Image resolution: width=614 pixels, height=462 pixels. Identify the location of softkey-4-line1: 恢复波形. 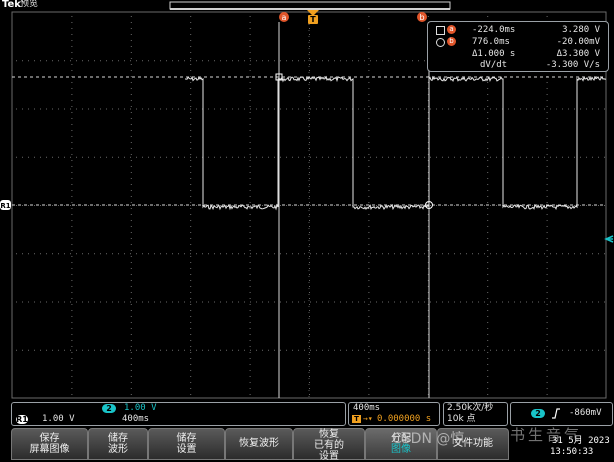
(259, 443).